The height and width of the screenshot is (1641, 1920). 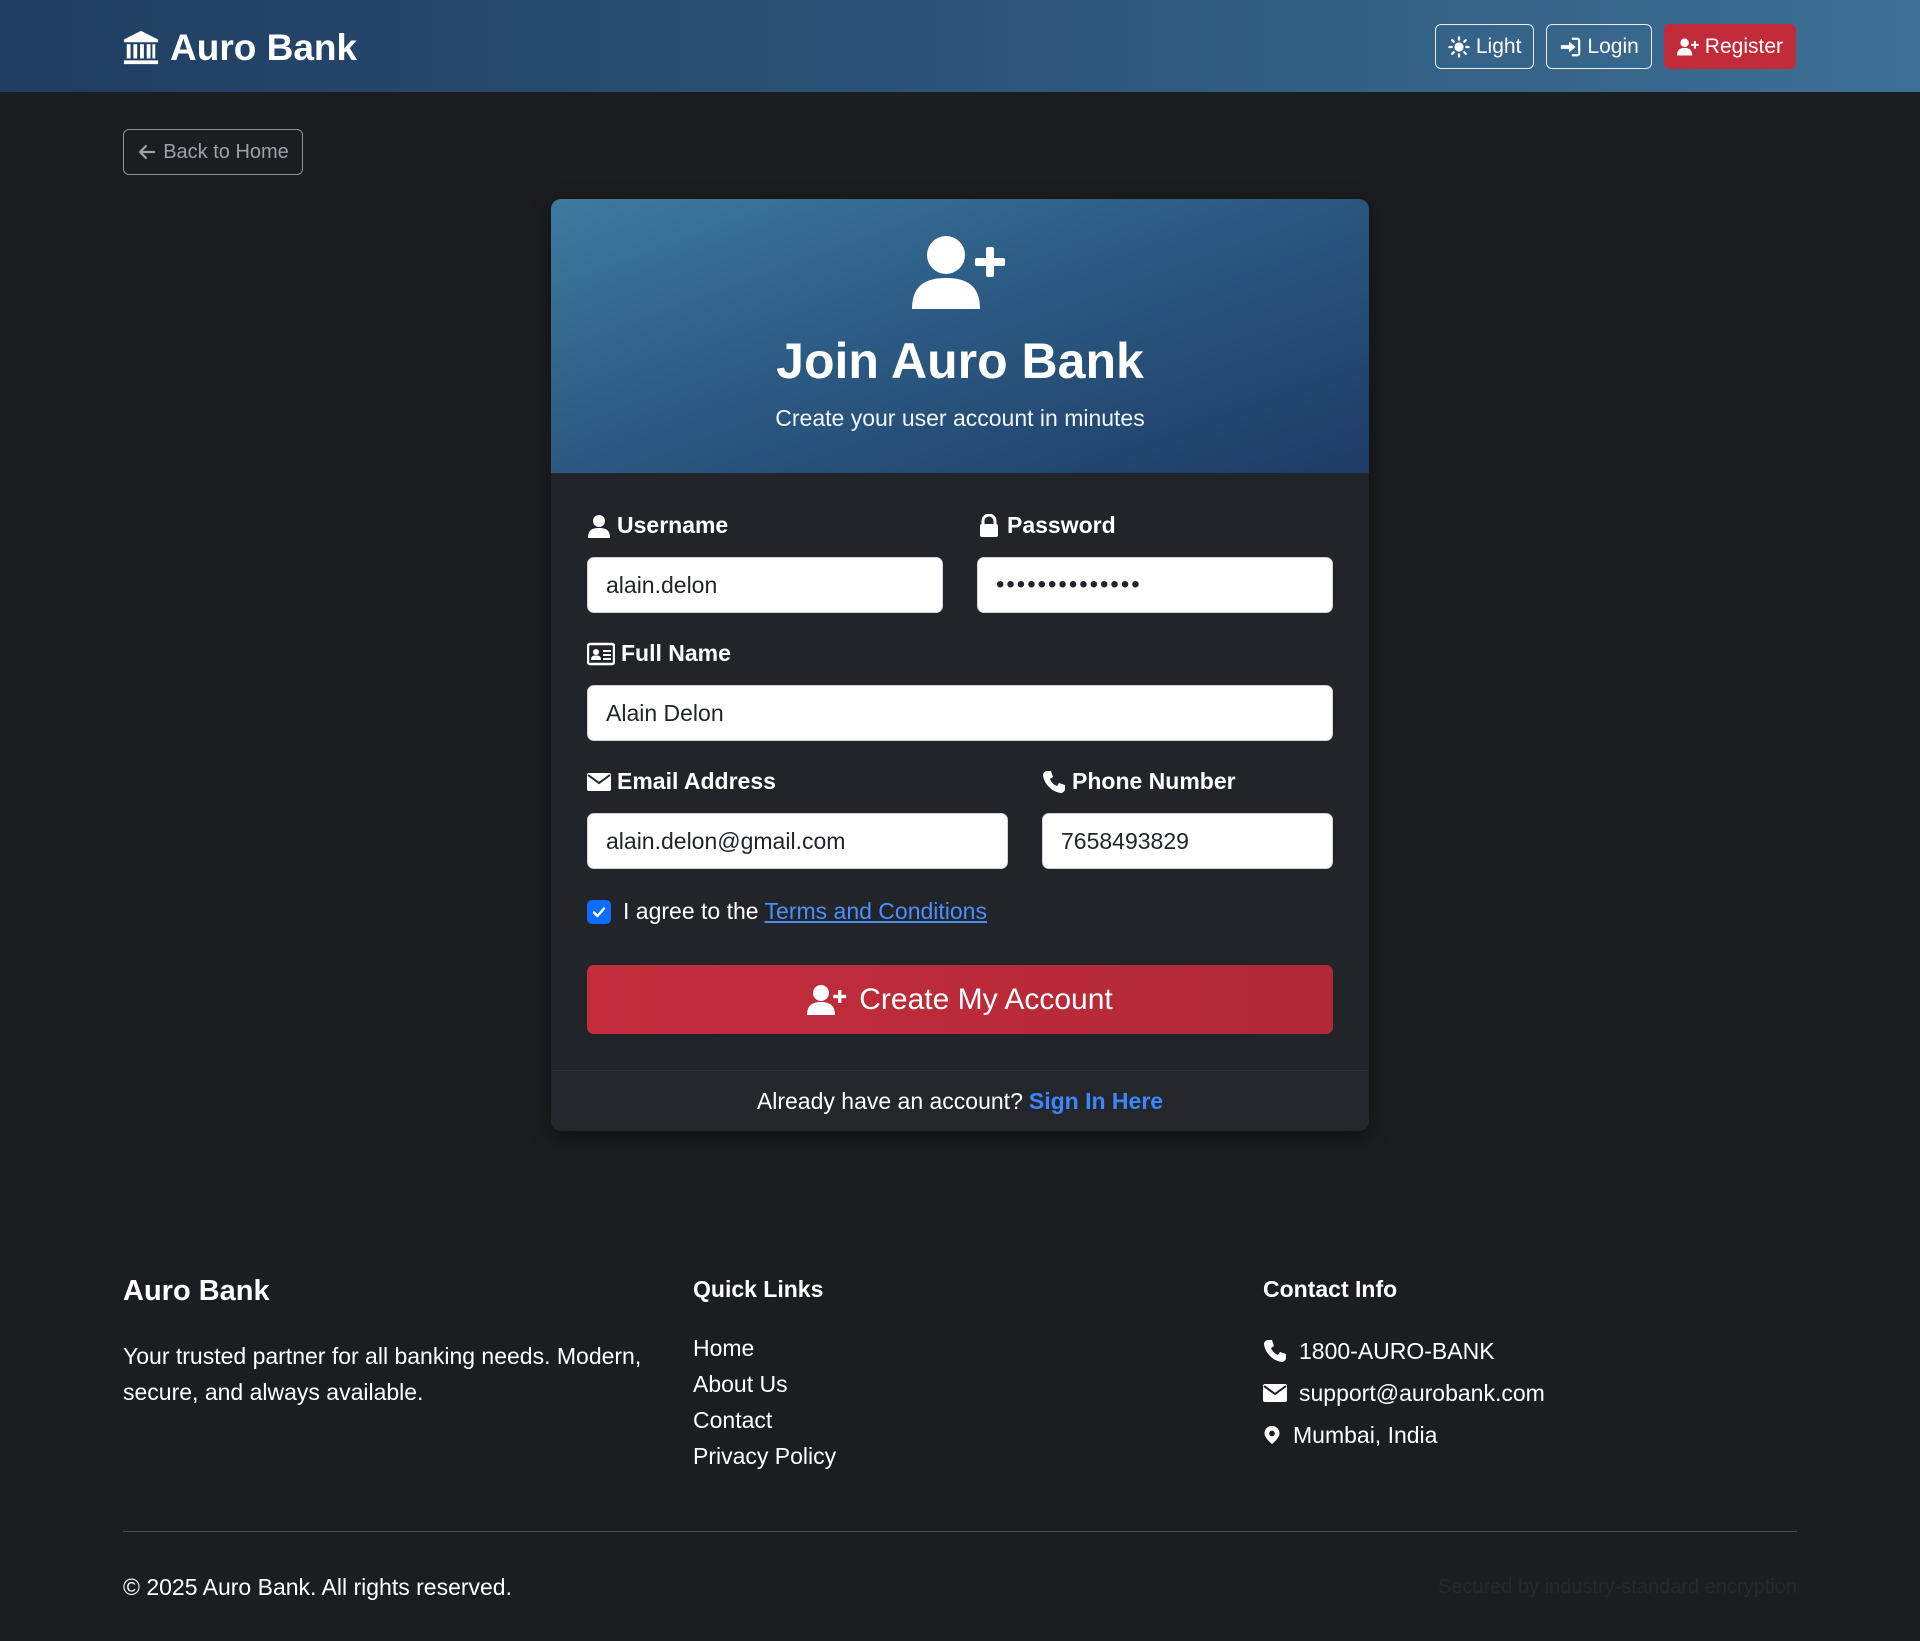 I want to click on contact-phone: 1800-AURO-BANK, so click(x=1404, y=1351).